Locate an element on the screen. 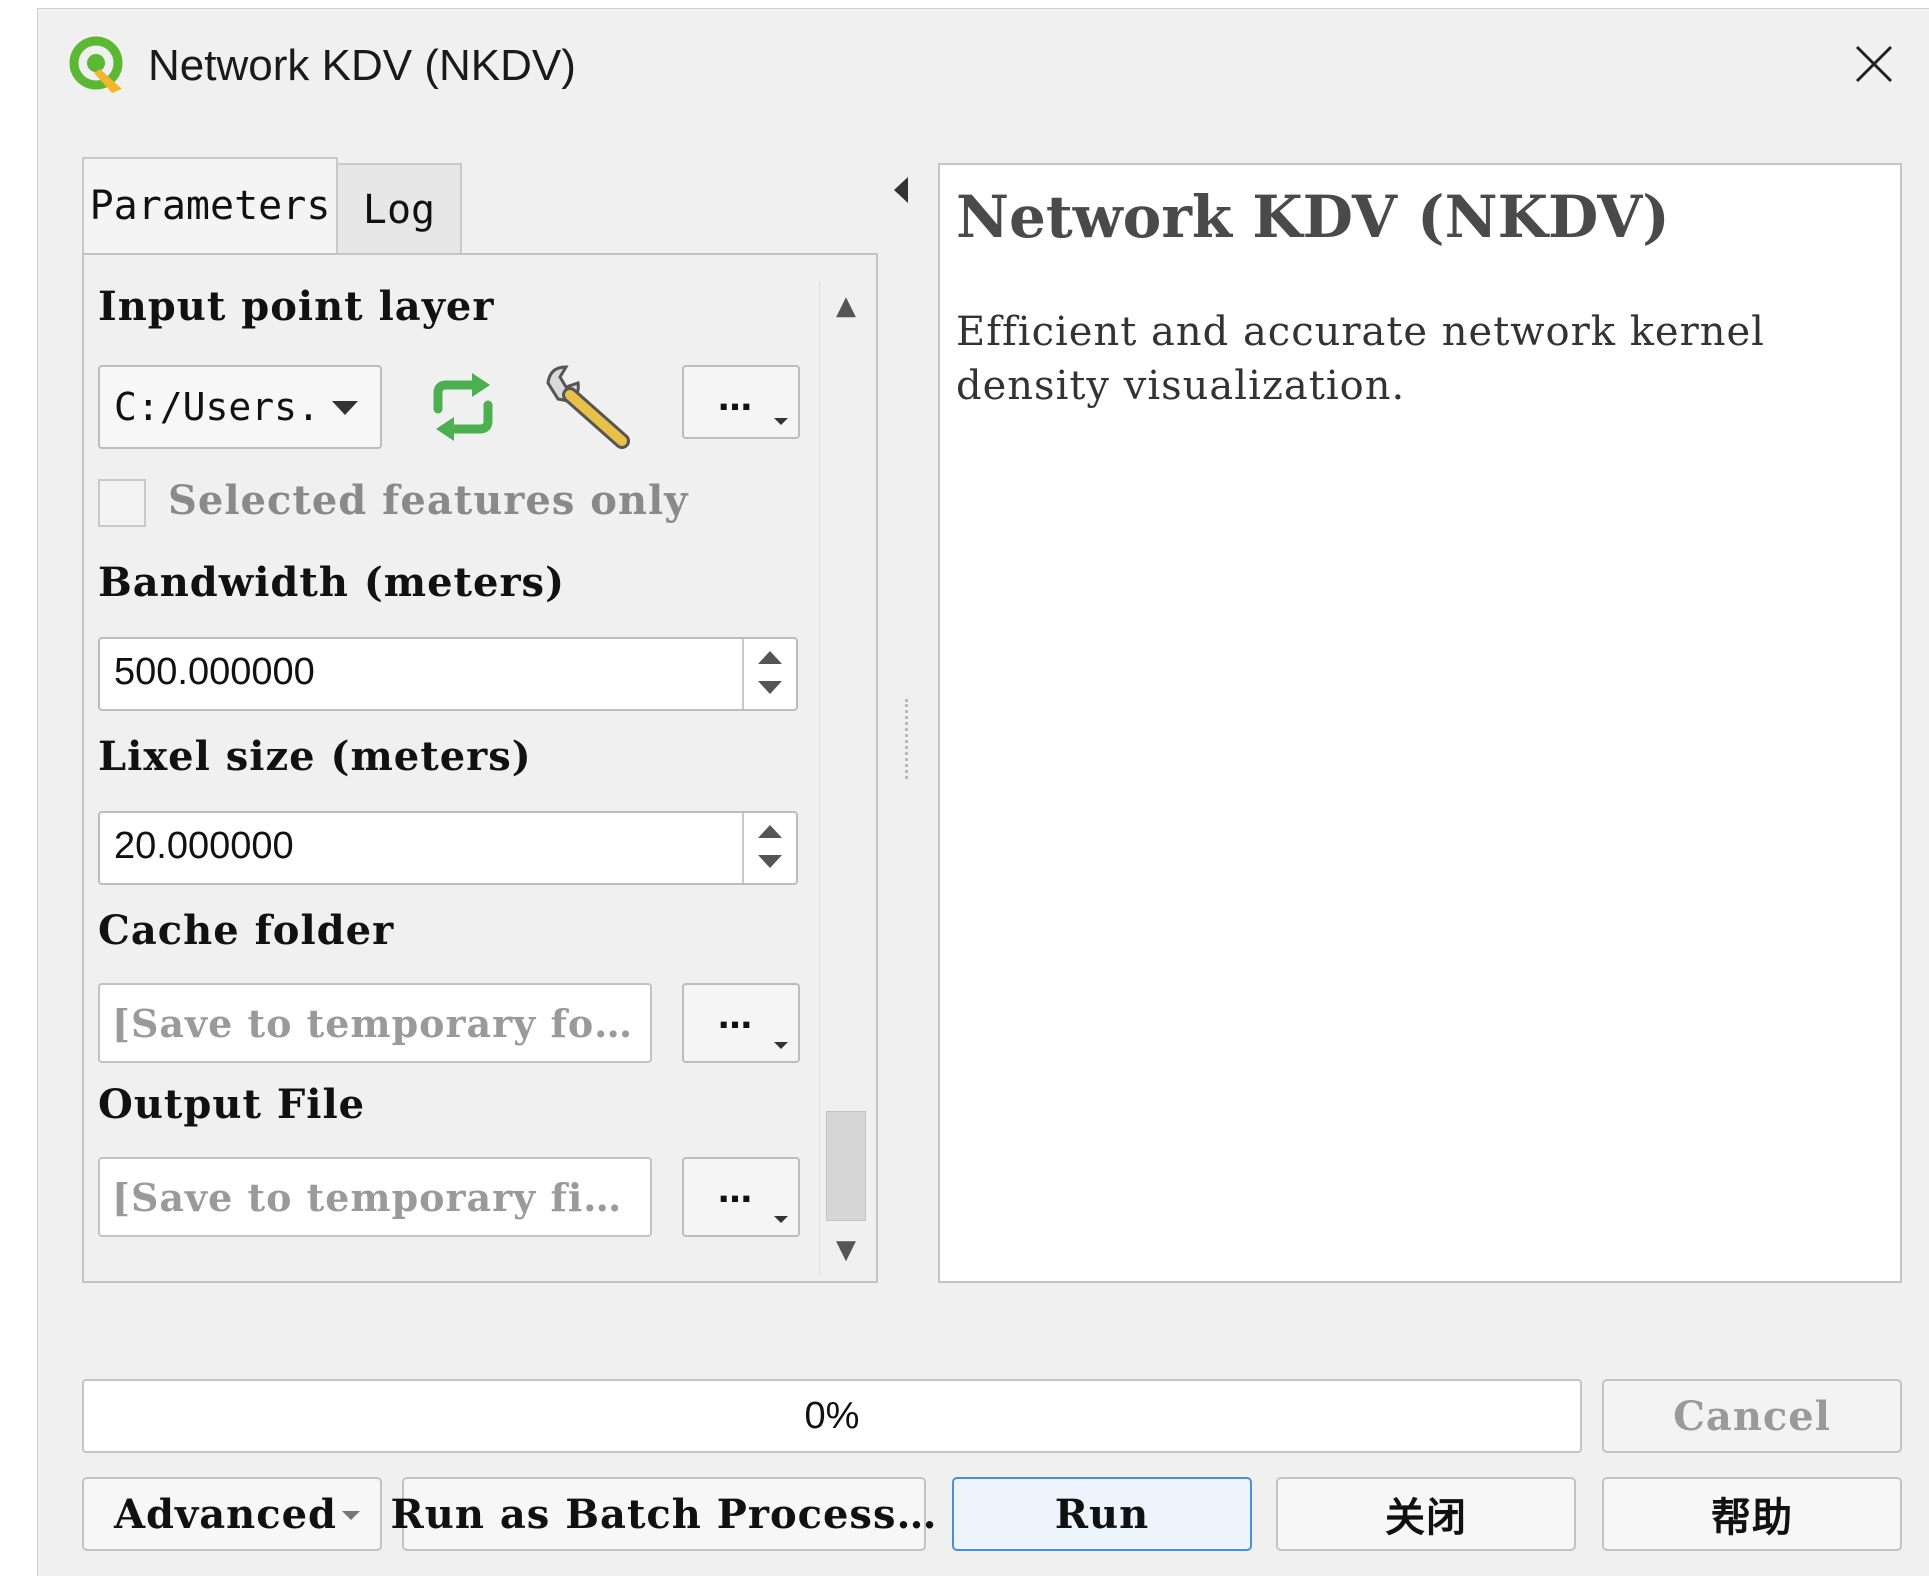 This screenshot has width=1929, height=1576. bandwidth-label: Bandwidth (meters) is located at coordinates (332, 582).